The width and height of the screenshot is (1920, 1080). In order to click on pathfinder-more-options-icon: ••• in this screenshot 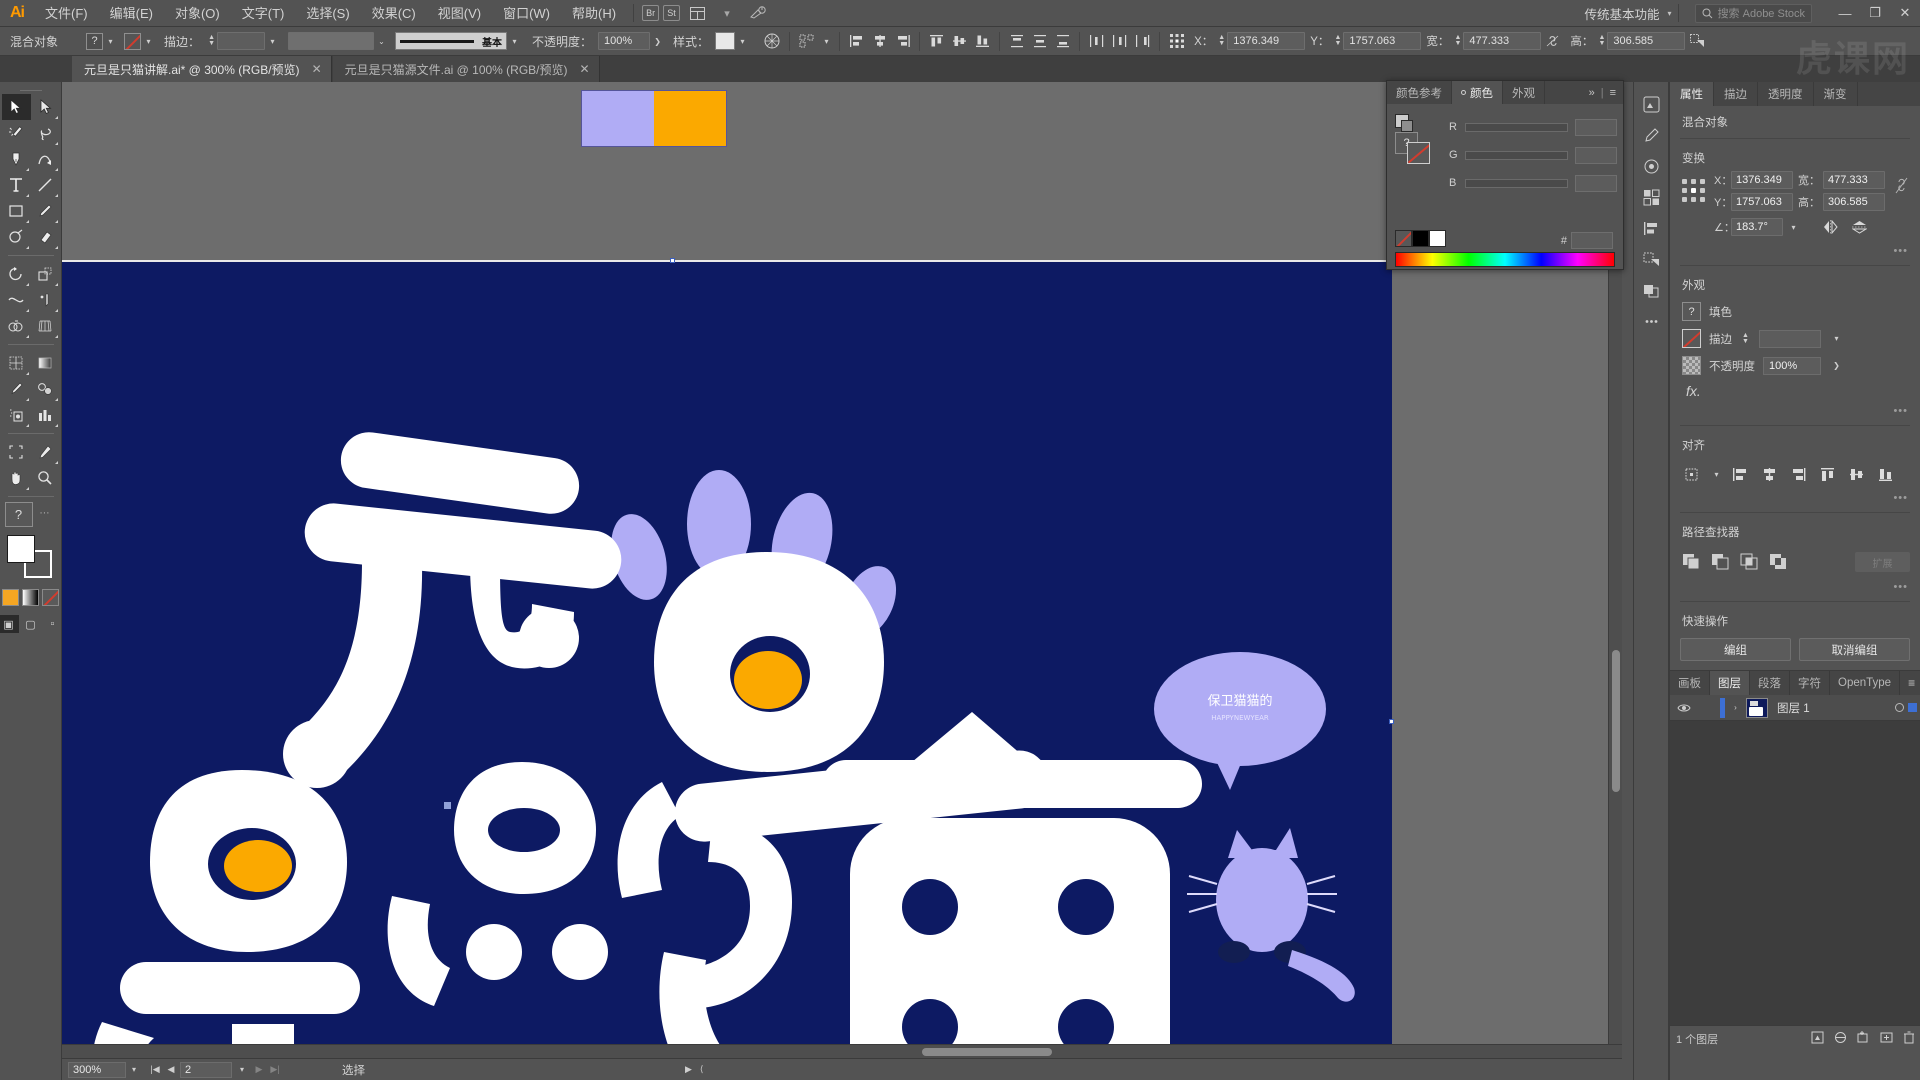, I will do `click(1795, 589)`.